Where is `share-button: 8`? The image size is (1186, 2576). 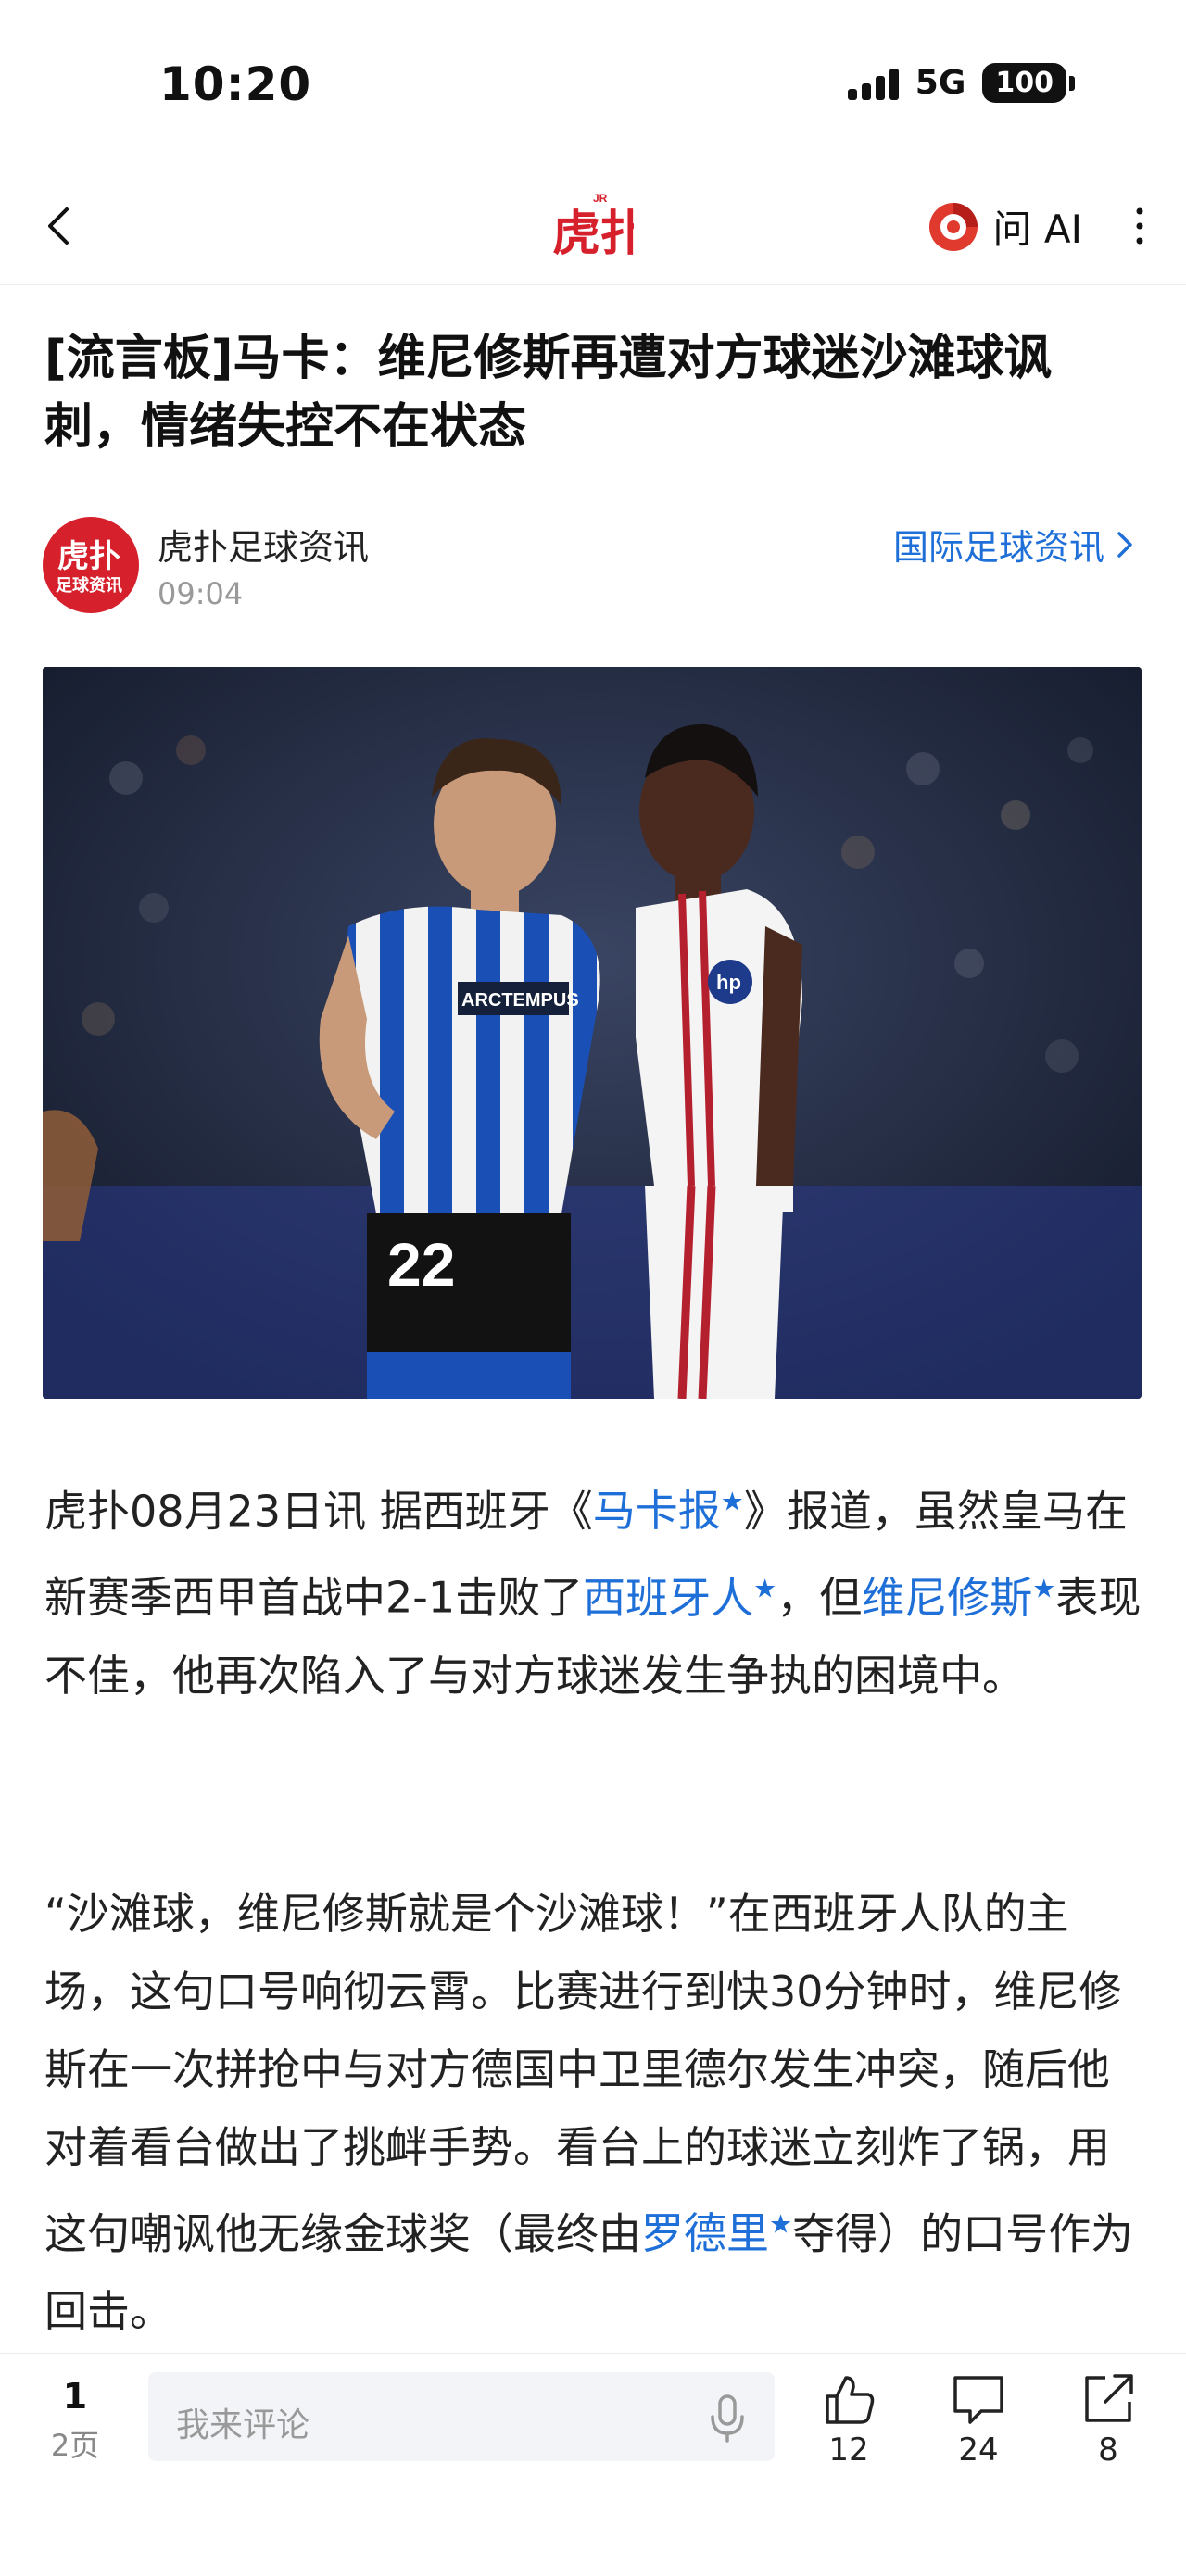
share-button: 8 is located at coordinates (1108, 2419).